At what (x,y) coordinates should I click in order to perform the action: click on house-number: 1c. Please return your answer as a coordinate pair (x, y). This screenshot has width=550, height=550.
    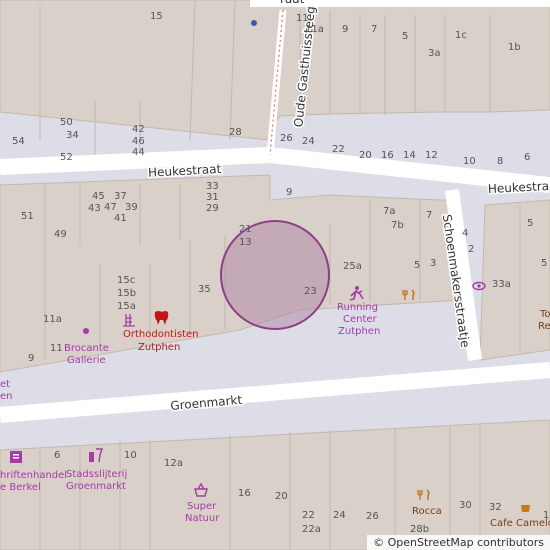
    Looking at the image, I should click on (461, 35).